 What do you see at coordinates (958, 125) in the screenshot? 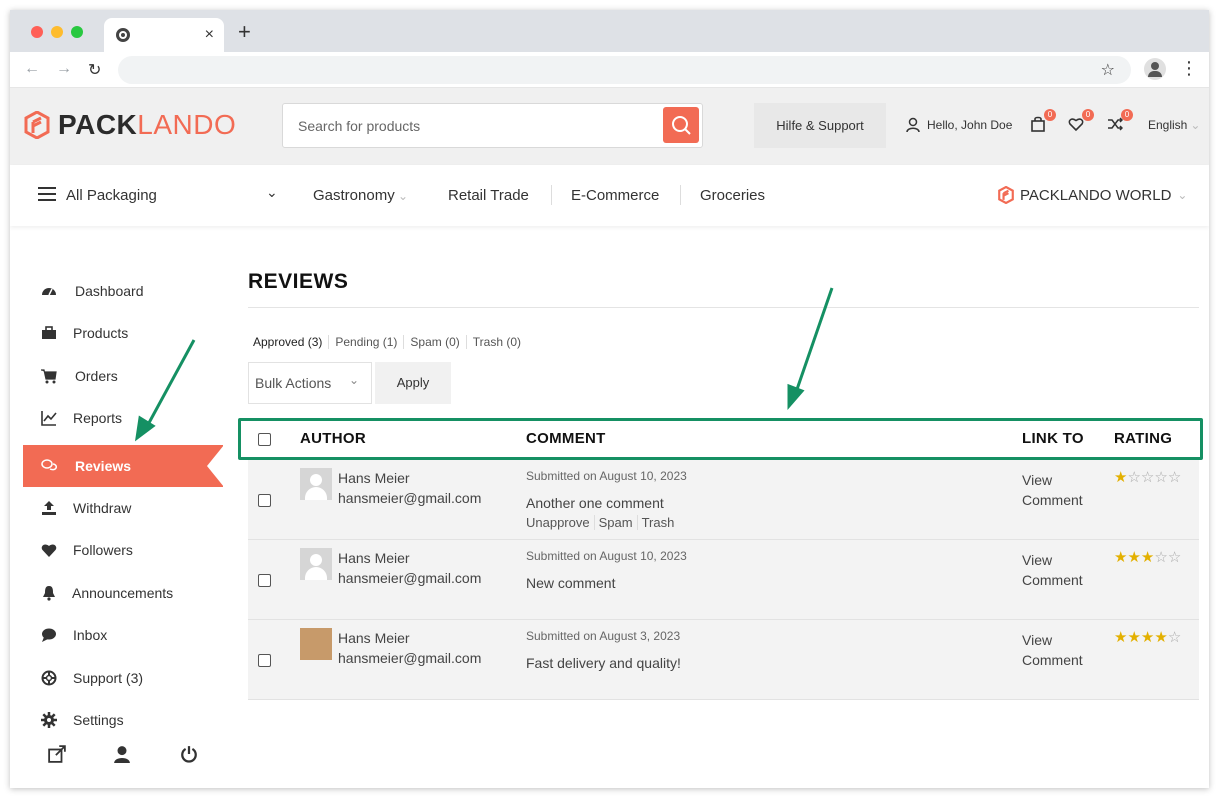
I see `account-link: Hello, John Doe` at bounding box center [958, 125].